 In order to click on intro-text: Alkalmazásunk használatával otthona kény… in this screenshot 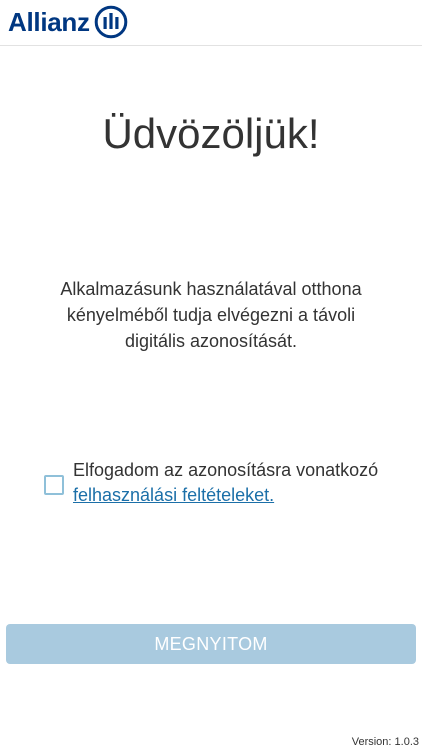, I will do `click(211, 315)`.